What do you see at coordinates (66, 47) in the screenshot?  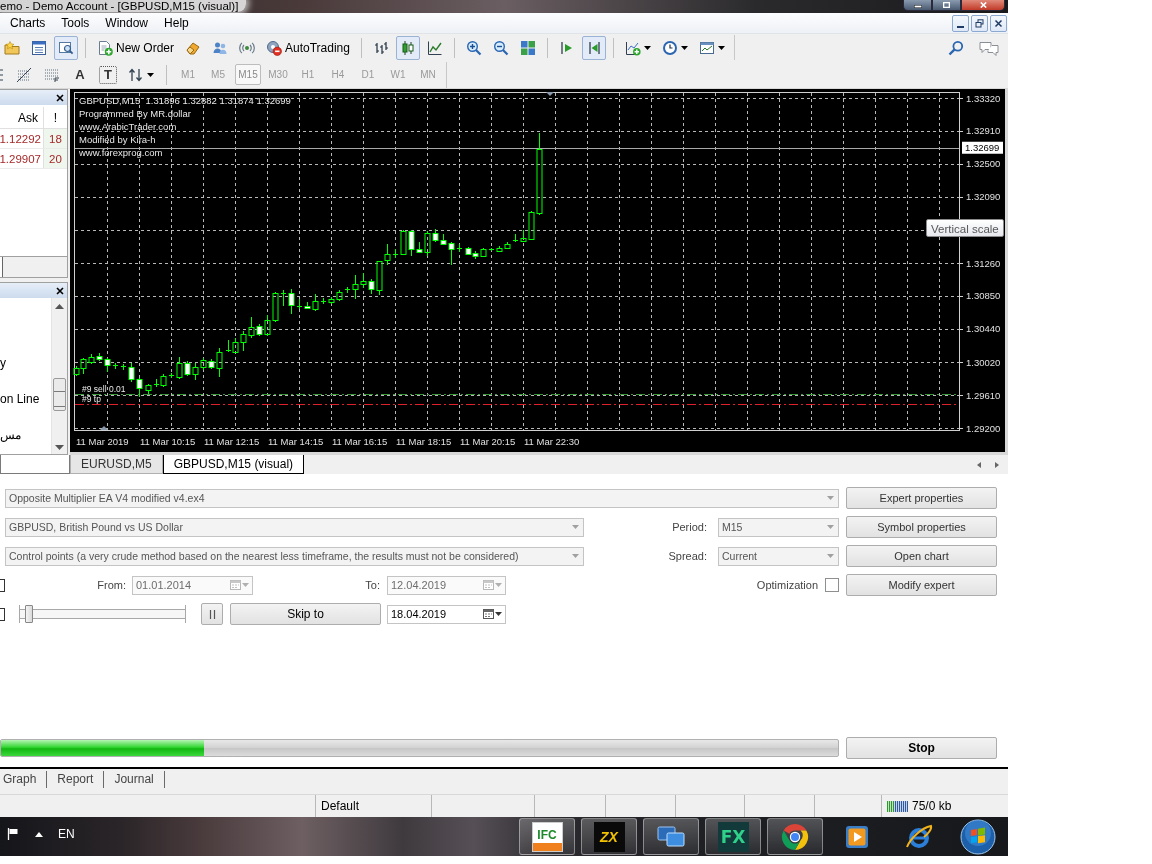 I see `navigator-button` at bounding box center [66, 47].